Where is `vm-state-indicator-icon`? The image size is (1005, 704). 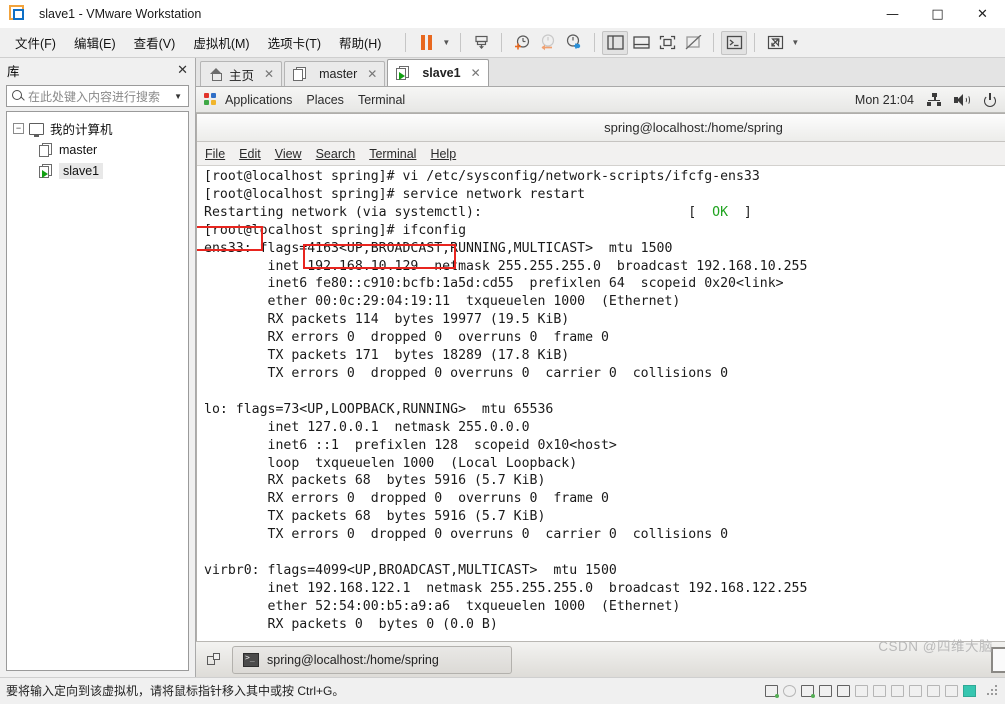
vm-state-indicator-icon is located at coordinates (969, 690).